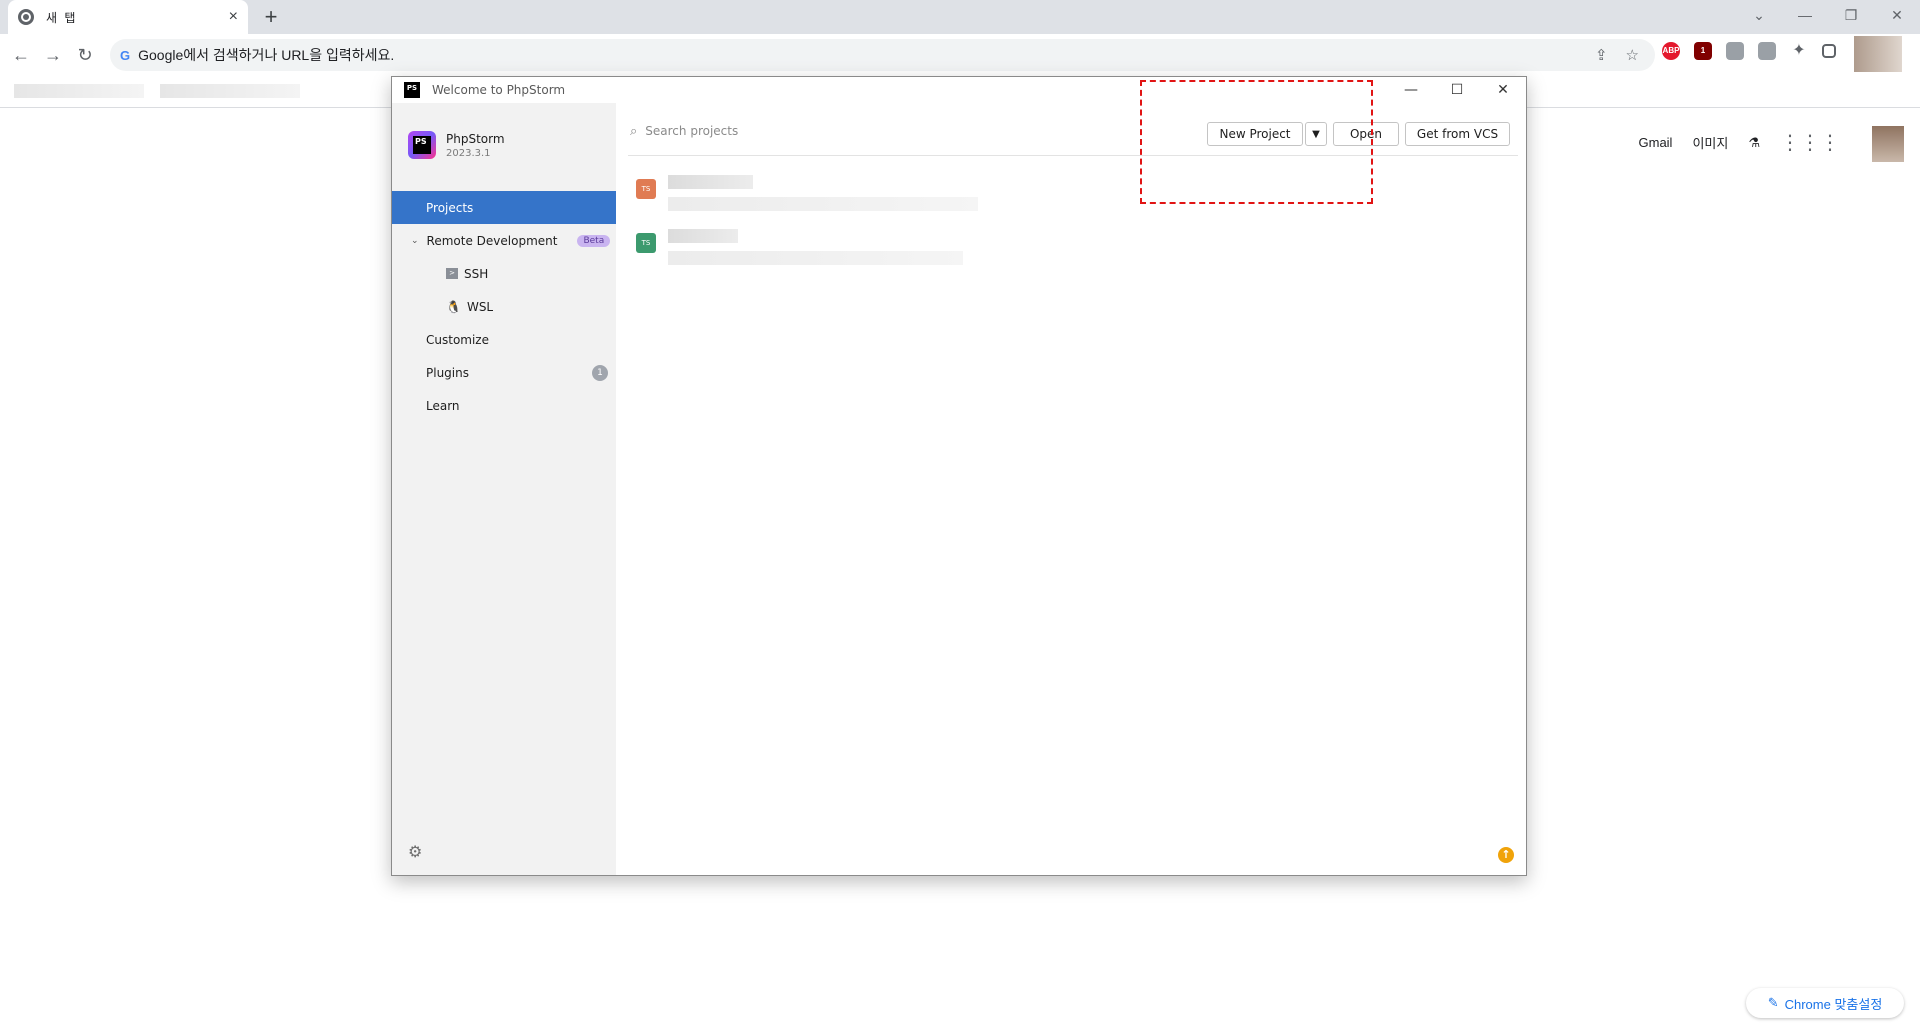  I want to click on address-bar: G Google에서 검색하거나 URL을 입력하세요. ⇪ ☆, so click(882, 55).